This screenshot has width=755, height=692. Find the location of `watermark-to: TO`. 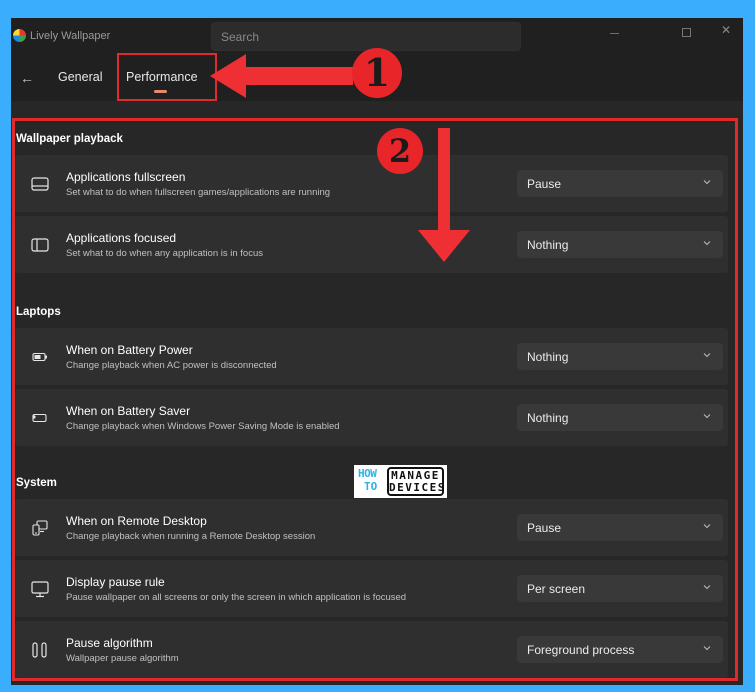

watermark-to: TO is located at coordinates (371, 486).